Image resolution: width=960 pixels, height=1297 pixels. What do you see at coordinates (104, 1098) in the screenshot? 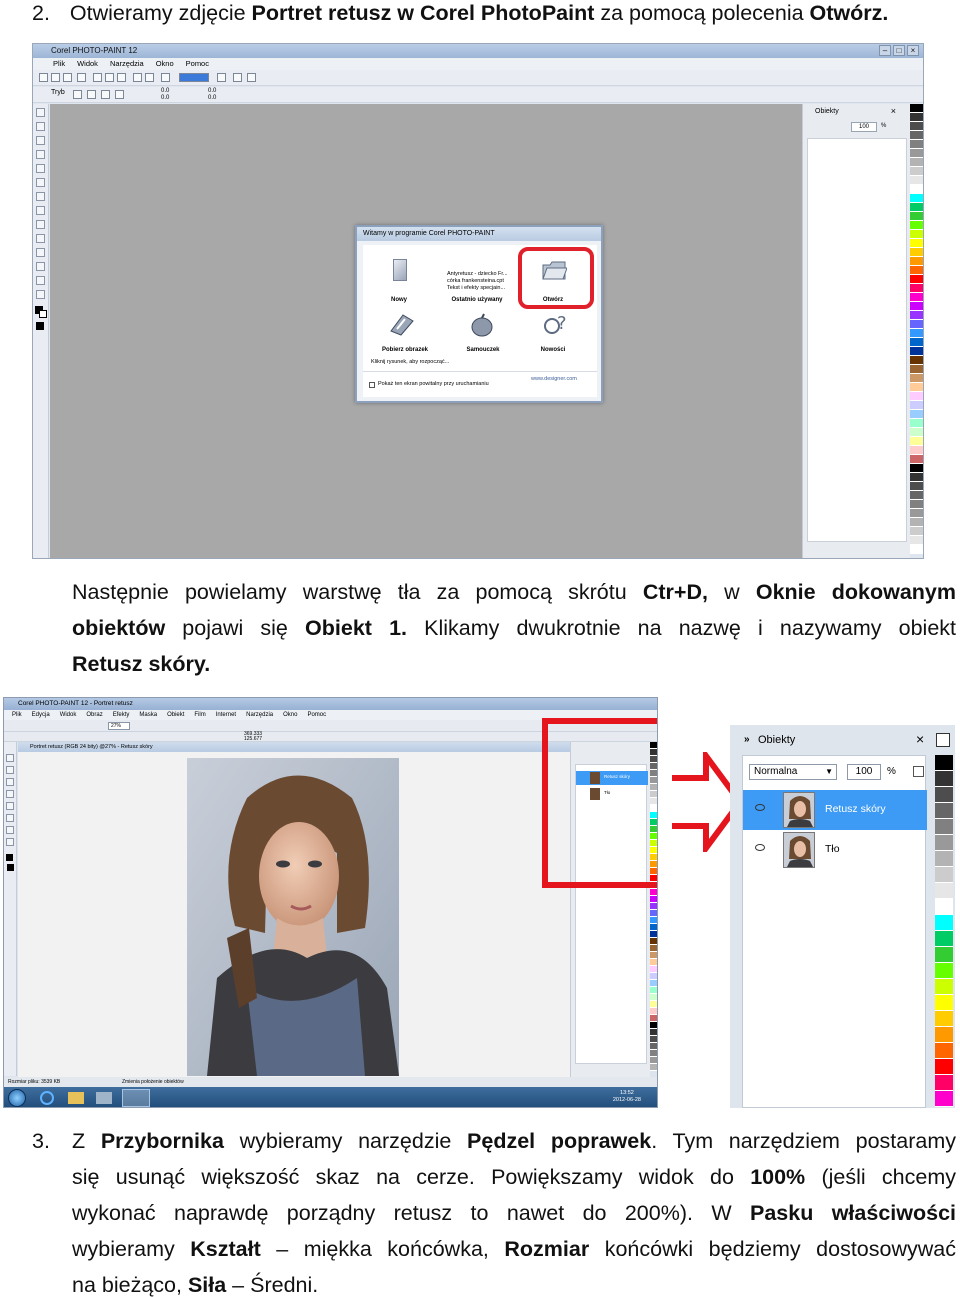
I see `app-icon` at bounding box center [104, 1098].